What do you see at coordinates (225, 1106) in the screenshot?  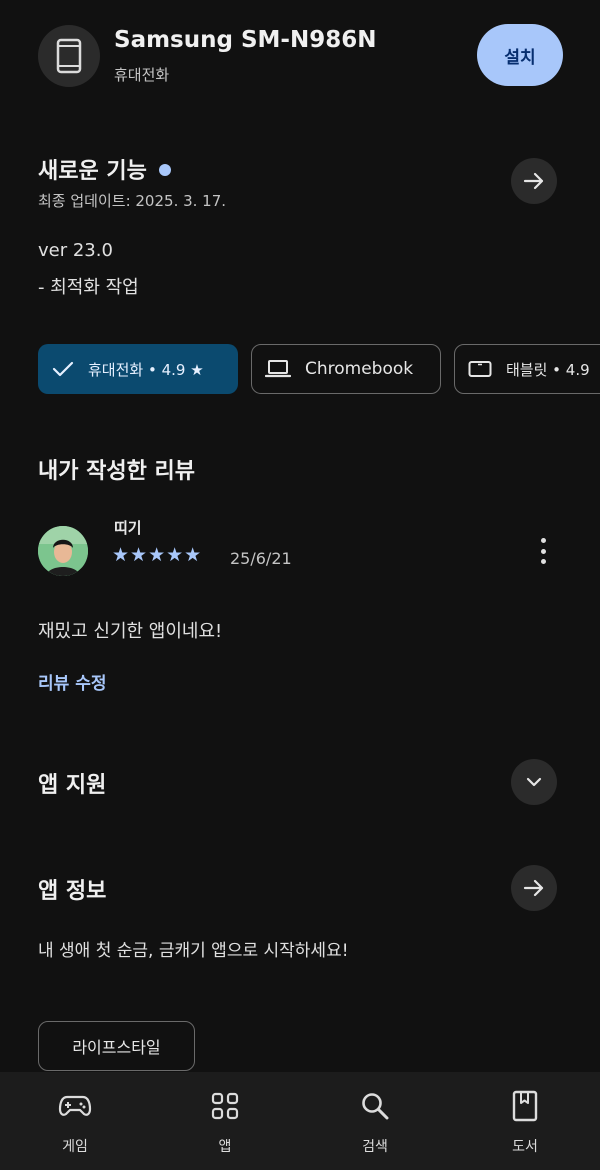 I see `apps-grid-icon` at bounding box center [225, 1106].